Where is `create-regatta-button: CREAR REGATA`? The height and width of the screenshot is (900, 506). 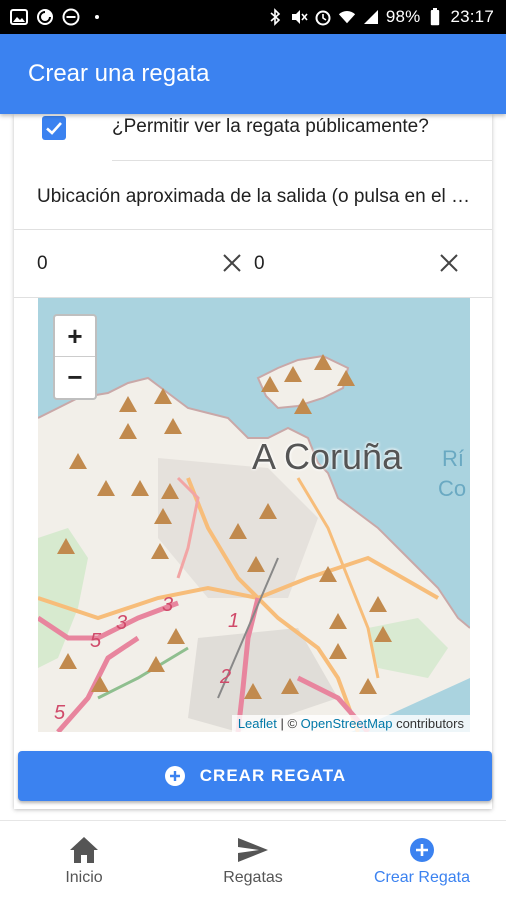
create-regatta-button: CREAR REGATA is located at coordinates (255, 776).